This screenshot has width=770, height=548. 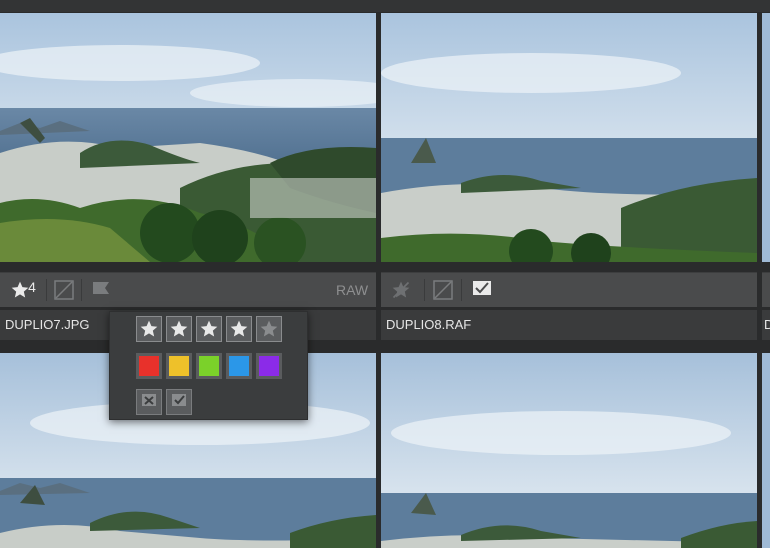 I want to click on rating-star-2-button, so click(x=179, y=329).